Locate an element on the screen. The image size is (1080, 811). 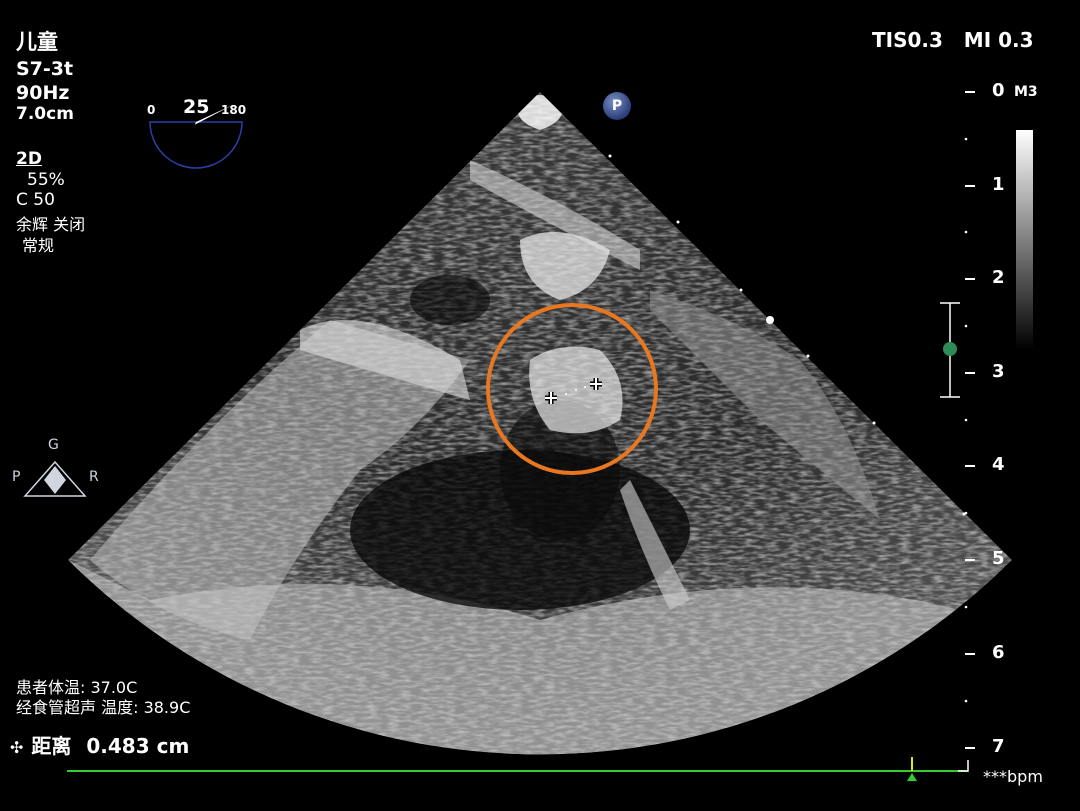
probe-temperature: 经食管超声 温度: 38.9C is located at coordinates (103, 707).